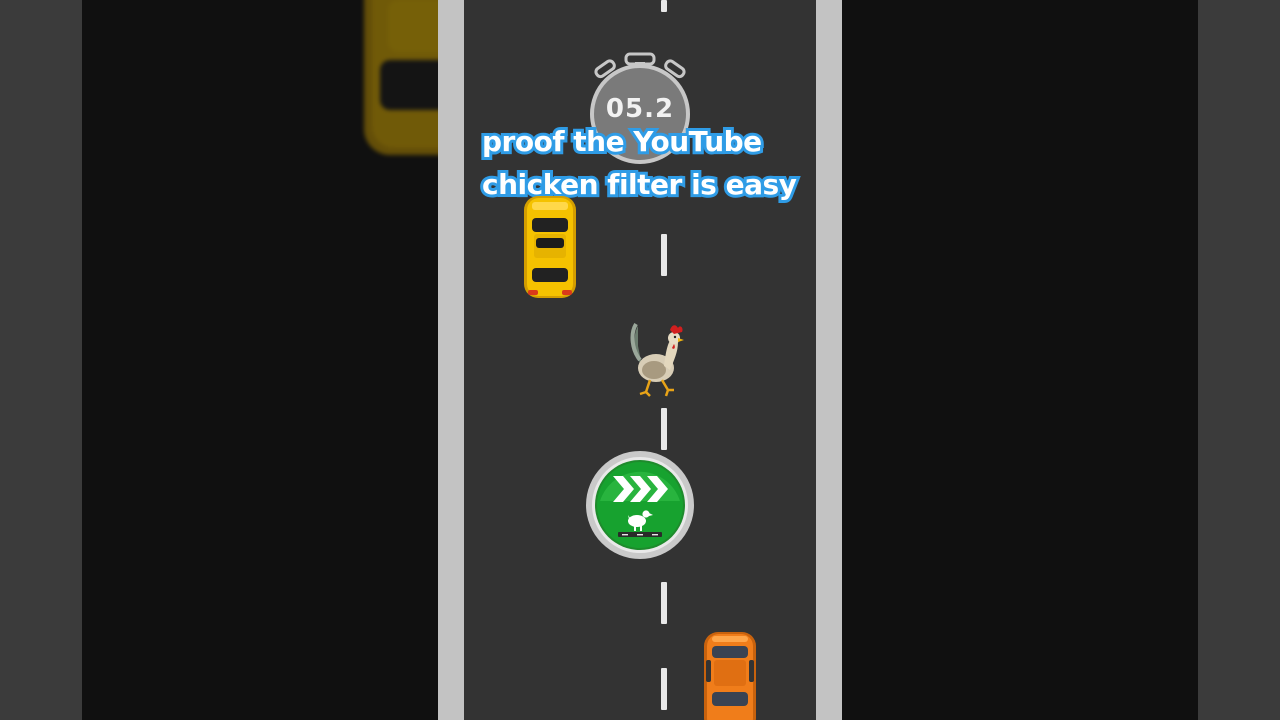 The height and width of the screenshot is (720, 1280). Describe the element at coordinates (550, 247) in the screenshot. I see `yellow-car` at that location.